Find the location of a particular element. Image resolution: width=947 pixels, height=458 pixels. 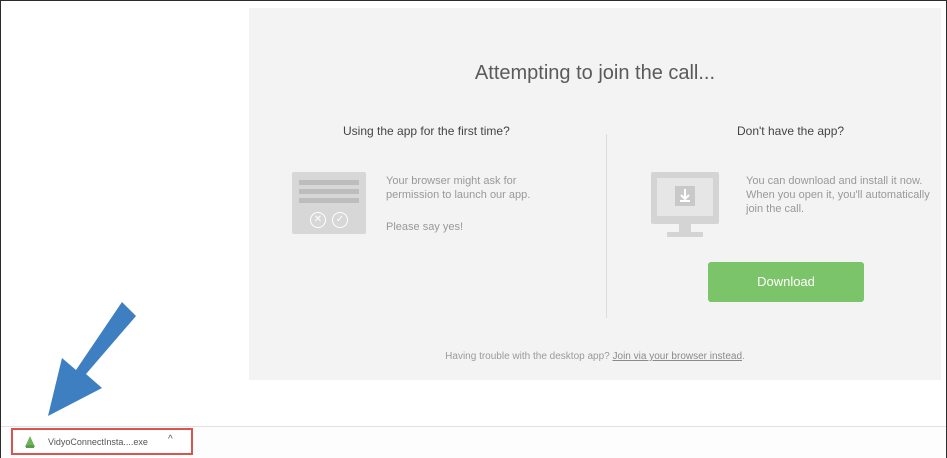

no-app-heading: Don't have the app? is located at coordinates (791, 131).